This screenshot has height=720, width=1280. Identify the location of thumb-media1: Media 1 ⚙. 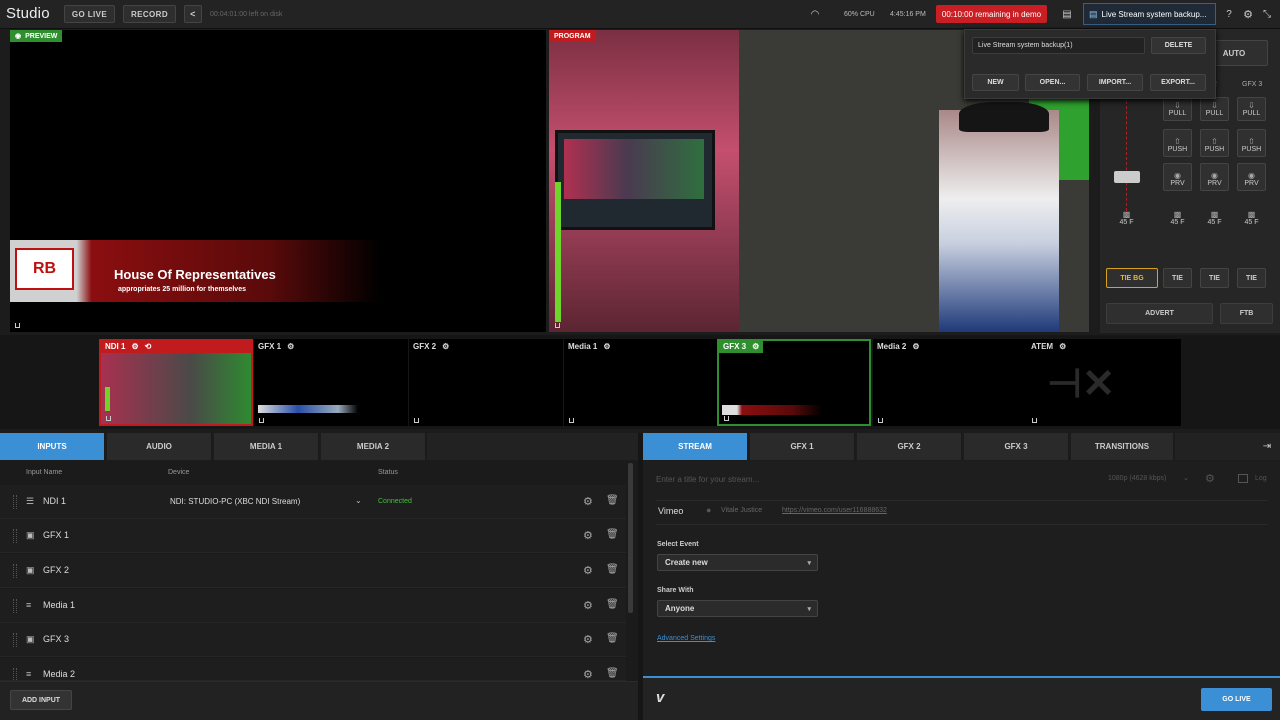
(641, 382).